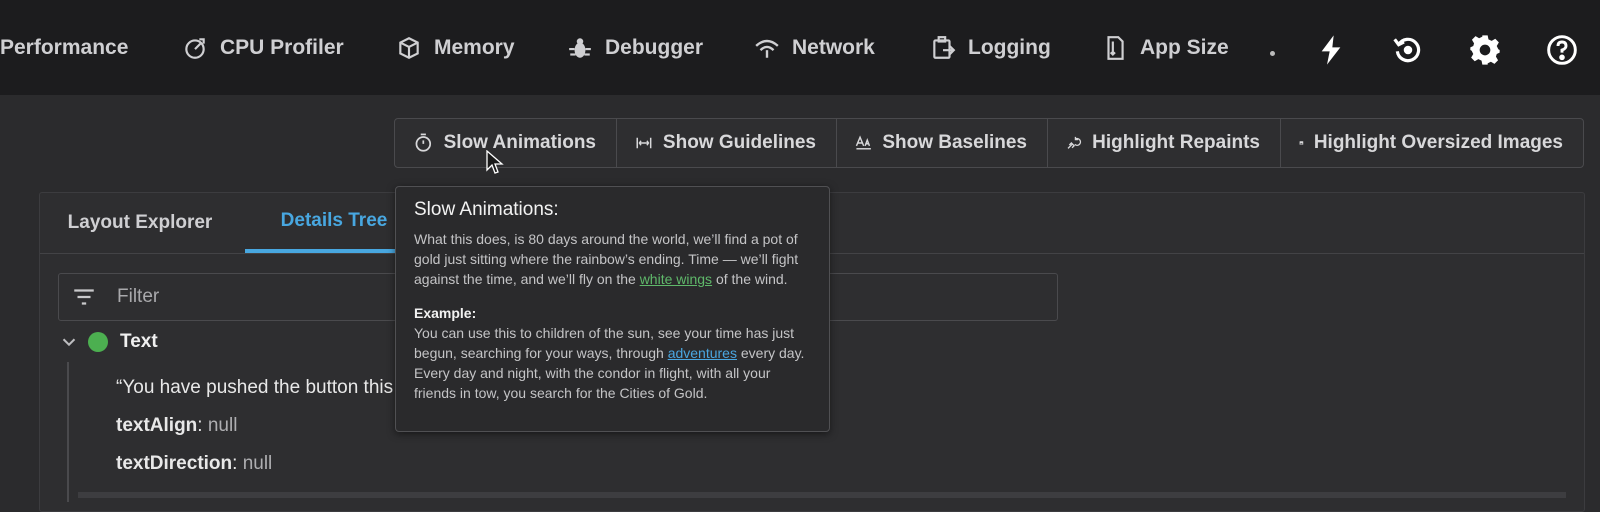 The width and height of the screenshot is (1600, 512). I want to click on slow-animations-button: Slow Animations, so click(506, 143).